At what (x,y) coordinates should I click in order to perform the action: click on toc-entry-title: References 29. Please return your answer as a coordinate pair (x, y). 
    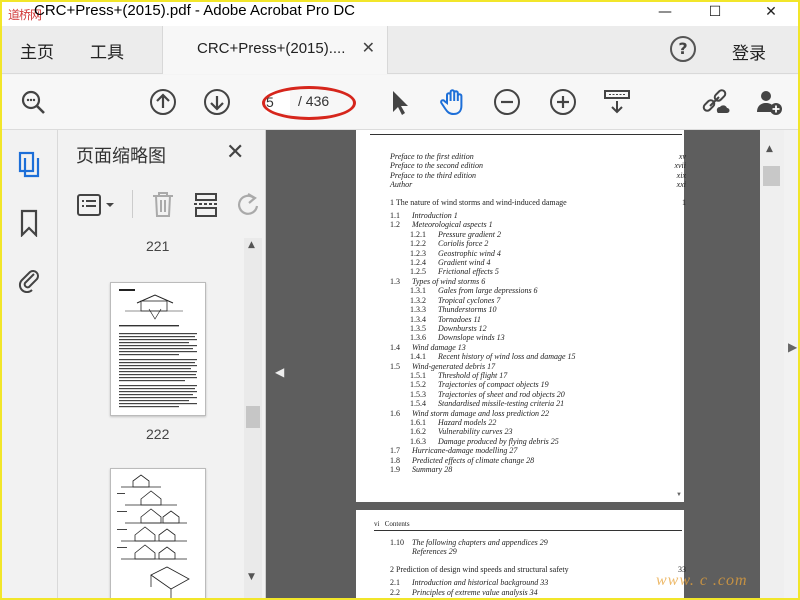
    Looking at the image, I should click on (434, 552).